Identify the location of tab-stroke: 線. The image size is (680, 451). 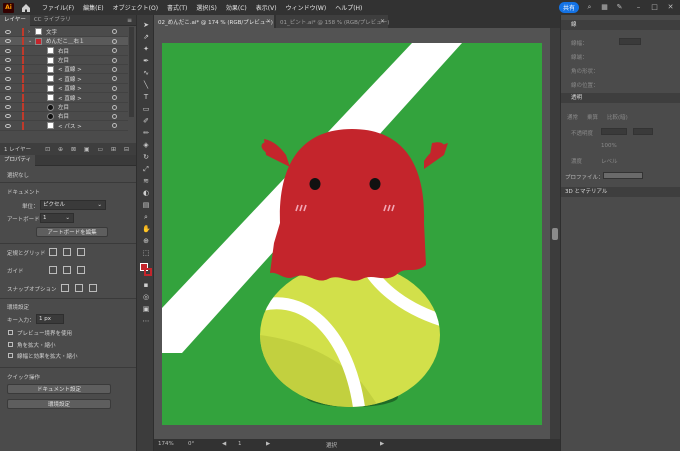
(574, 25).